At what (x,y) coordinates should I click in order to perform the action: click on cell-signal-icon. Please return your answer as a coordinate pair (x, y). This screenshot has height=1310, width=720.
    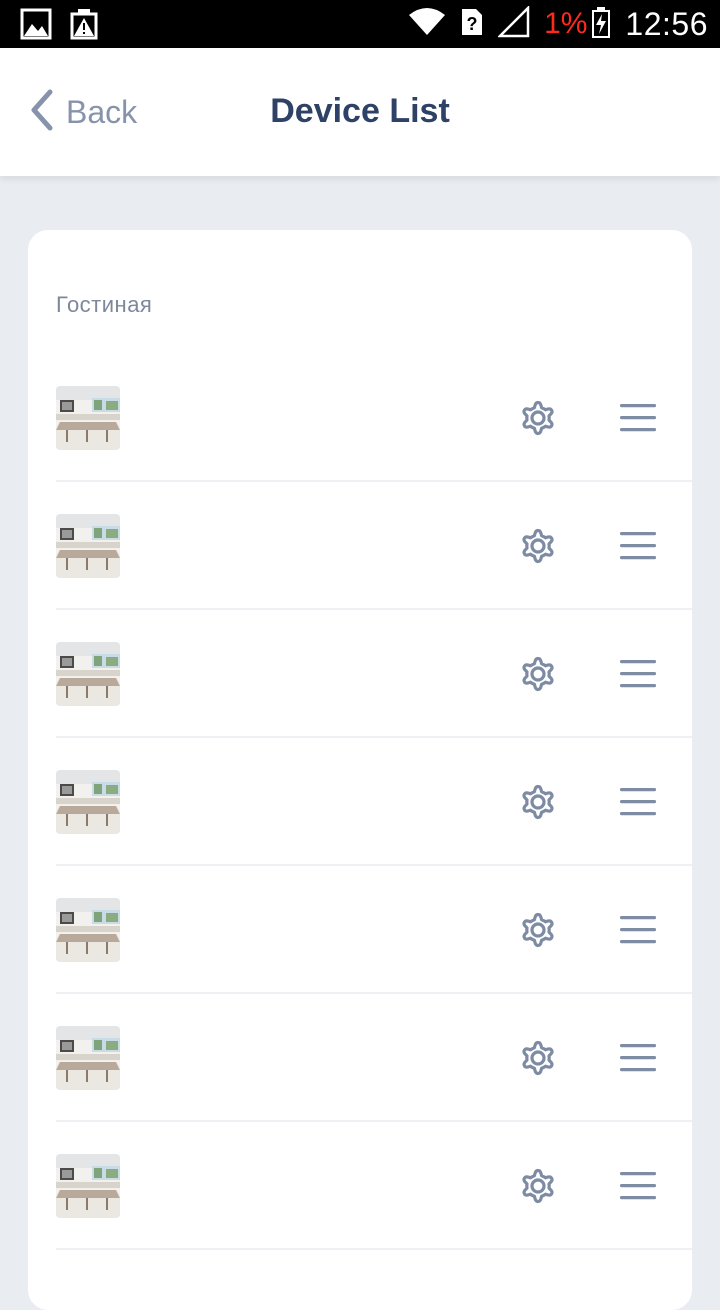
    Looking at the image, I should click on (513, 23).